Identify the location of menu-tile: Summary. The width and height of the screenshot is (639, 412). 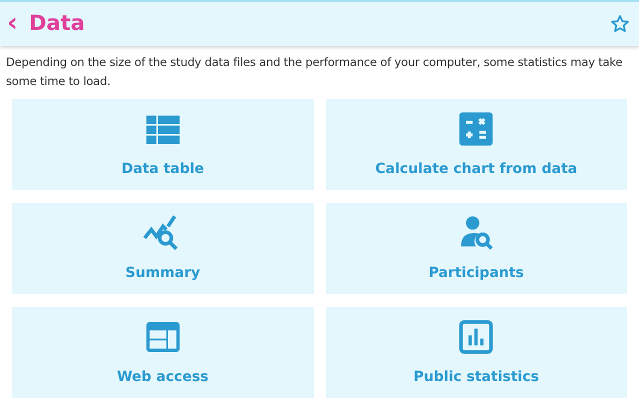
(163, 248).